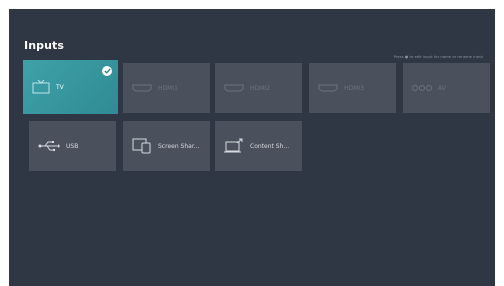 The height and width of the screenshot is (286, 504). Describe the element at coordinates (442, 88) in the screenshot. I see `input-label-av: AV` at that location.